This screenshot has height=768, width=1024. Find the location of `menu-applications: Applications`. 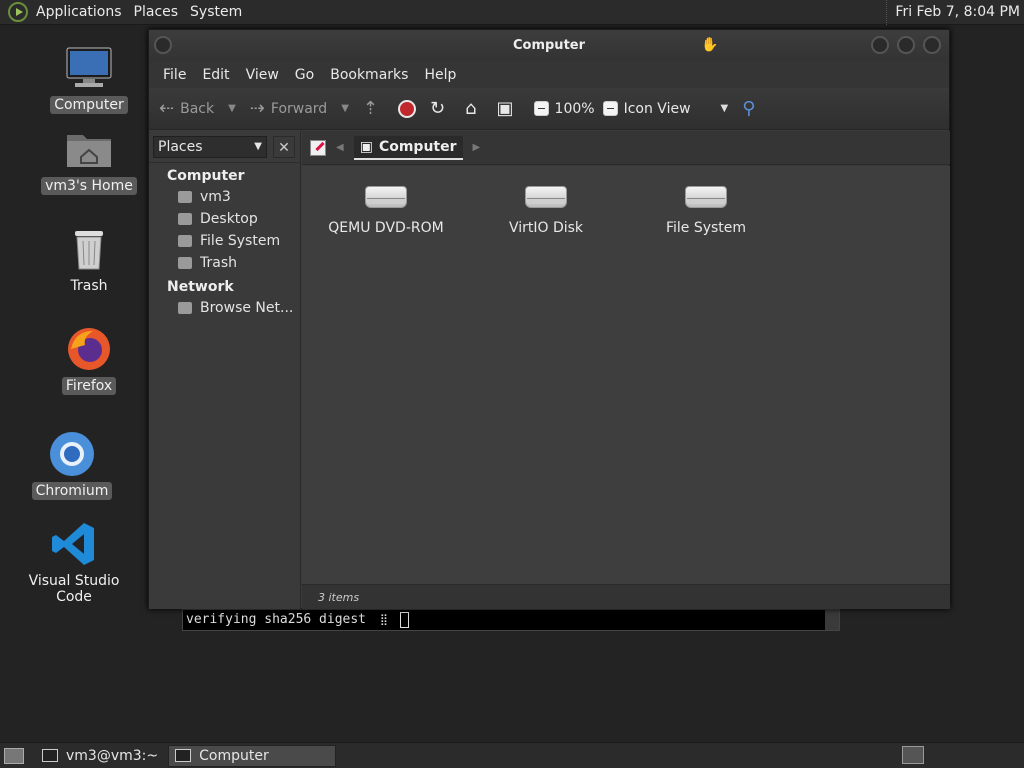

menu-applications: Applications is located at coordinates (79, 12).